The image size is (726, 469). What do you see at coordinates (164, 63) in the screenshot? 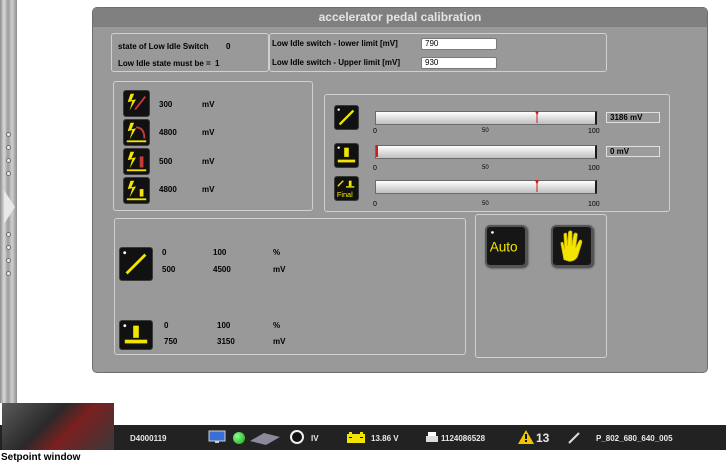
I see `must-be-label: Low Idle state must be =` at bounding box center [164, 63].